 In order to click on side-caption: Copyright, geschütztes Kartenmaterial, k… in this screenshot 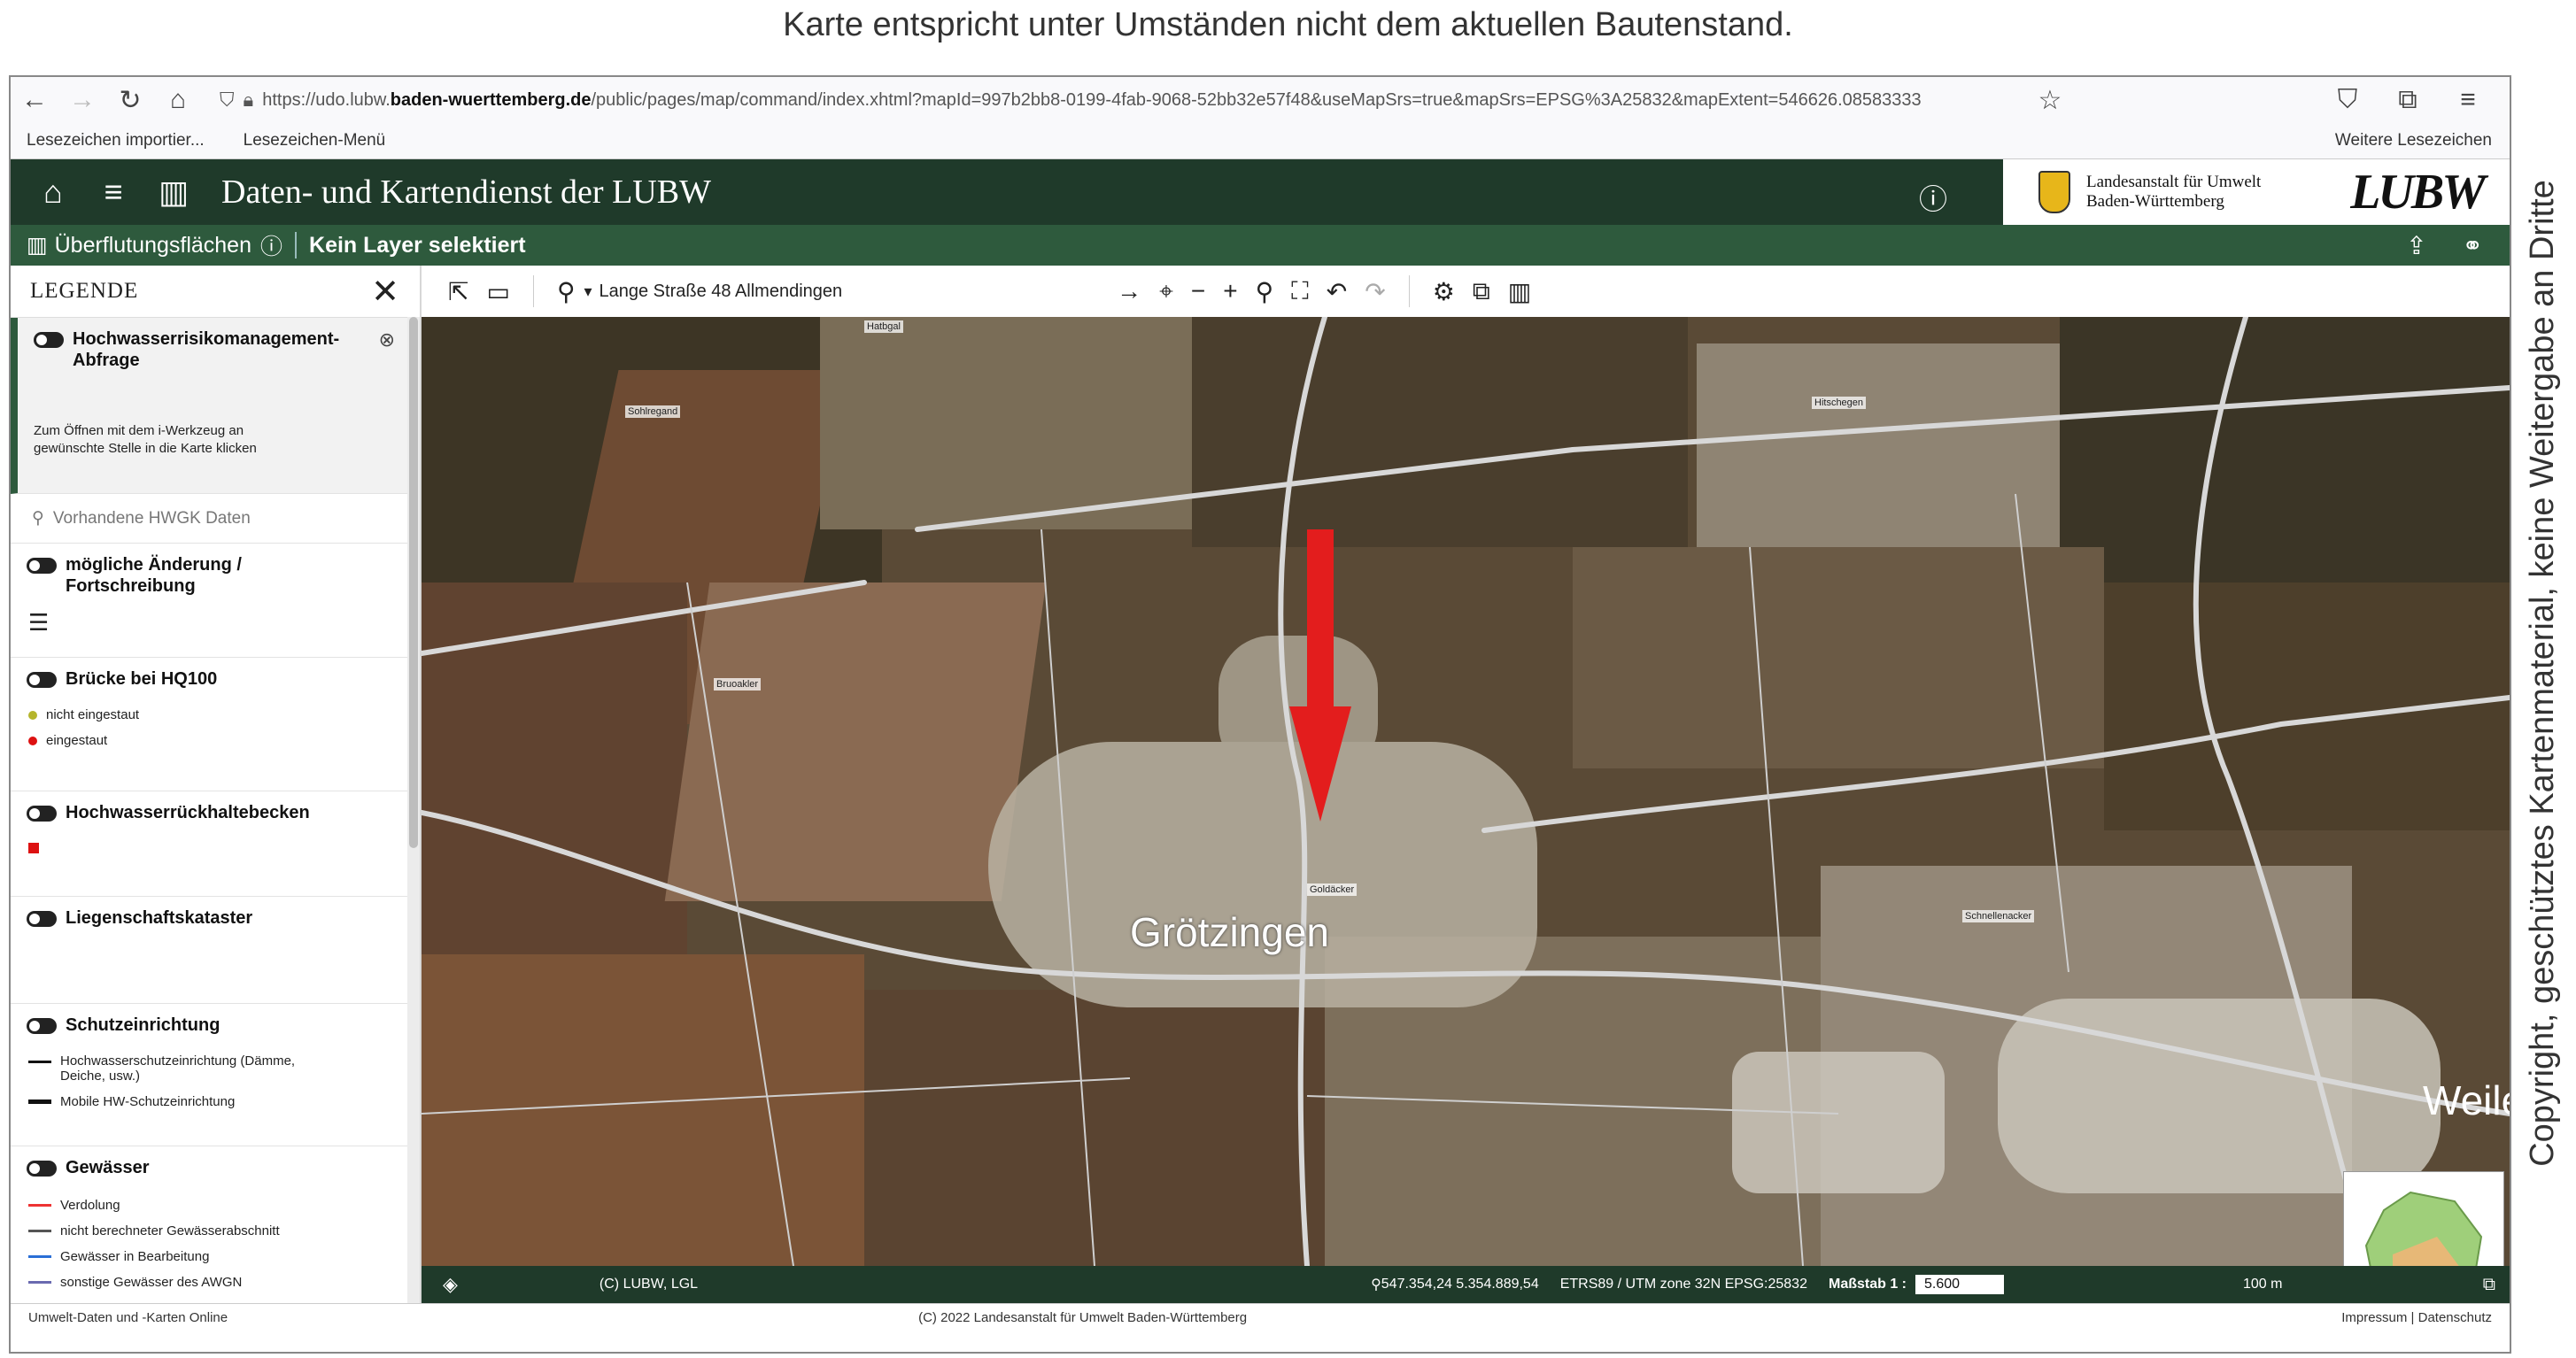, I will do `click(2542, 672)`.